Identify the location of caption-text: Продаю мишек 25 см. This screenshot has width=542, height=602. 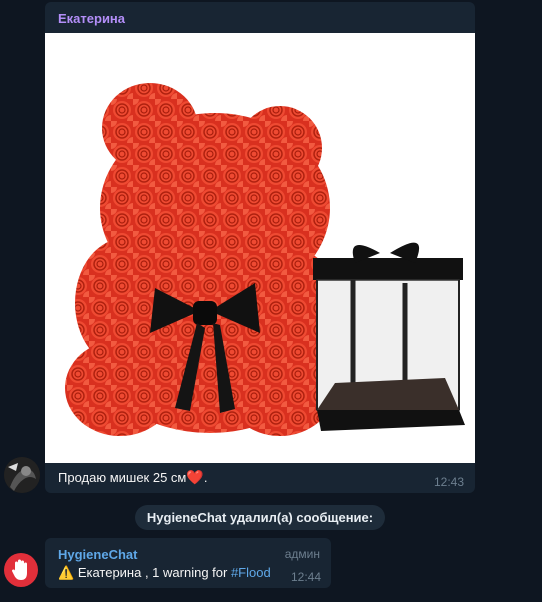
(122, 477).